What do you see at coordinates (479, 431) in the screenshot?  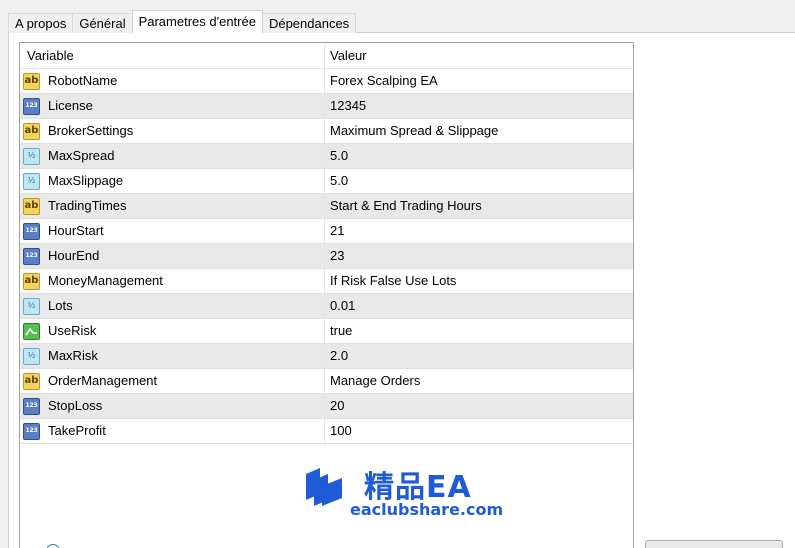 I see `value-cell: 100` at bounding box center [479, 431].